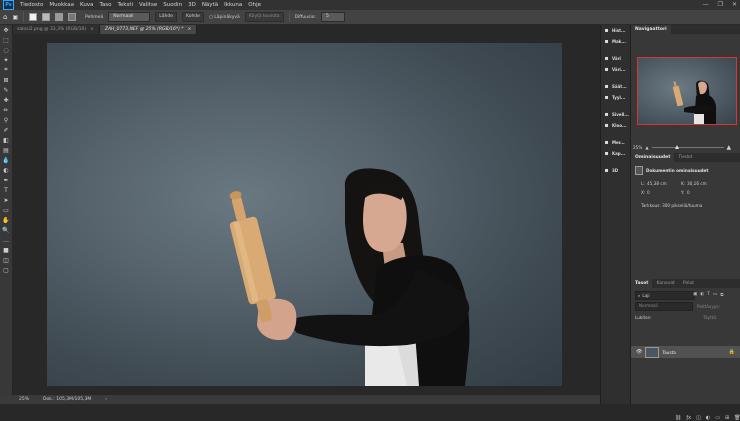 The height and width of the screenshot is (421, 740). What do you see at coordinates (668, 352) in the screenshot?
I see `layer-name: Tausta` at bounding box center [668, 352].